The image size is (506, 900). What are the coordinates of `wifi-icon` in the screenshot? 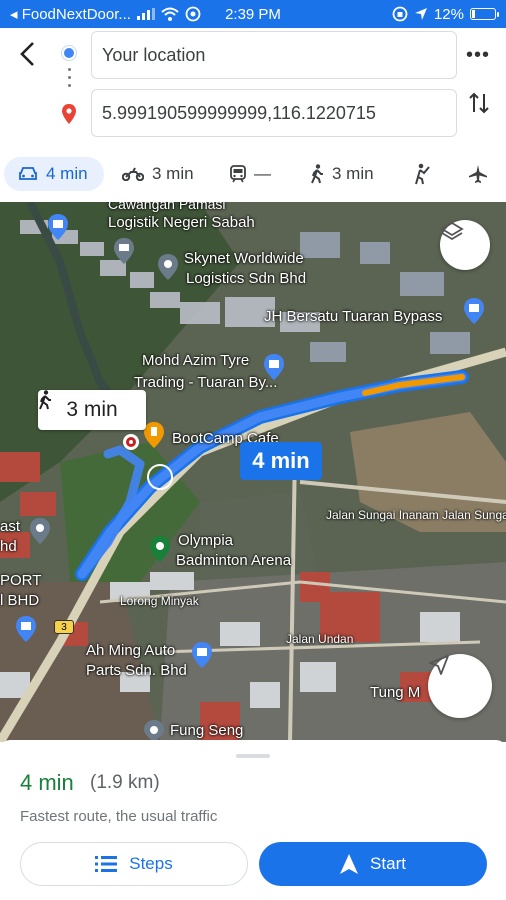 It's located at (170, 14).